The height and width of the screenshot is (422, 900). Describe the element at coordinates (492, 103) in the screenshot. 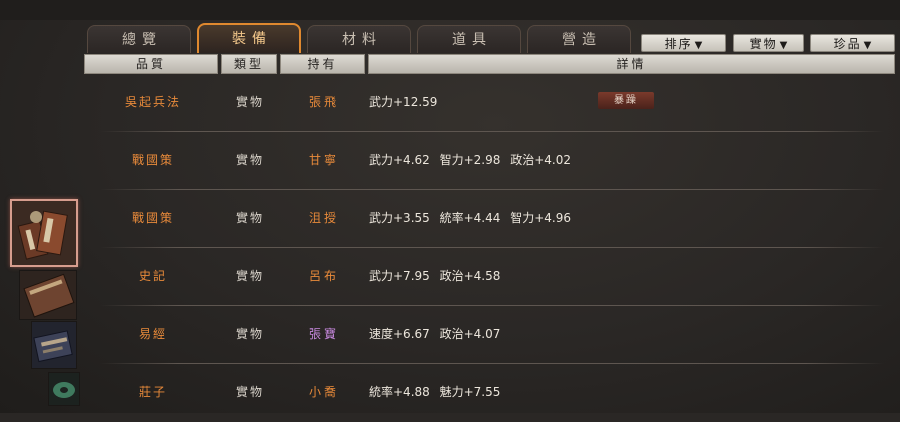

I see `table-row: 吳起兵法 實物 張飛 武力+12.59 暴躁` at that location.